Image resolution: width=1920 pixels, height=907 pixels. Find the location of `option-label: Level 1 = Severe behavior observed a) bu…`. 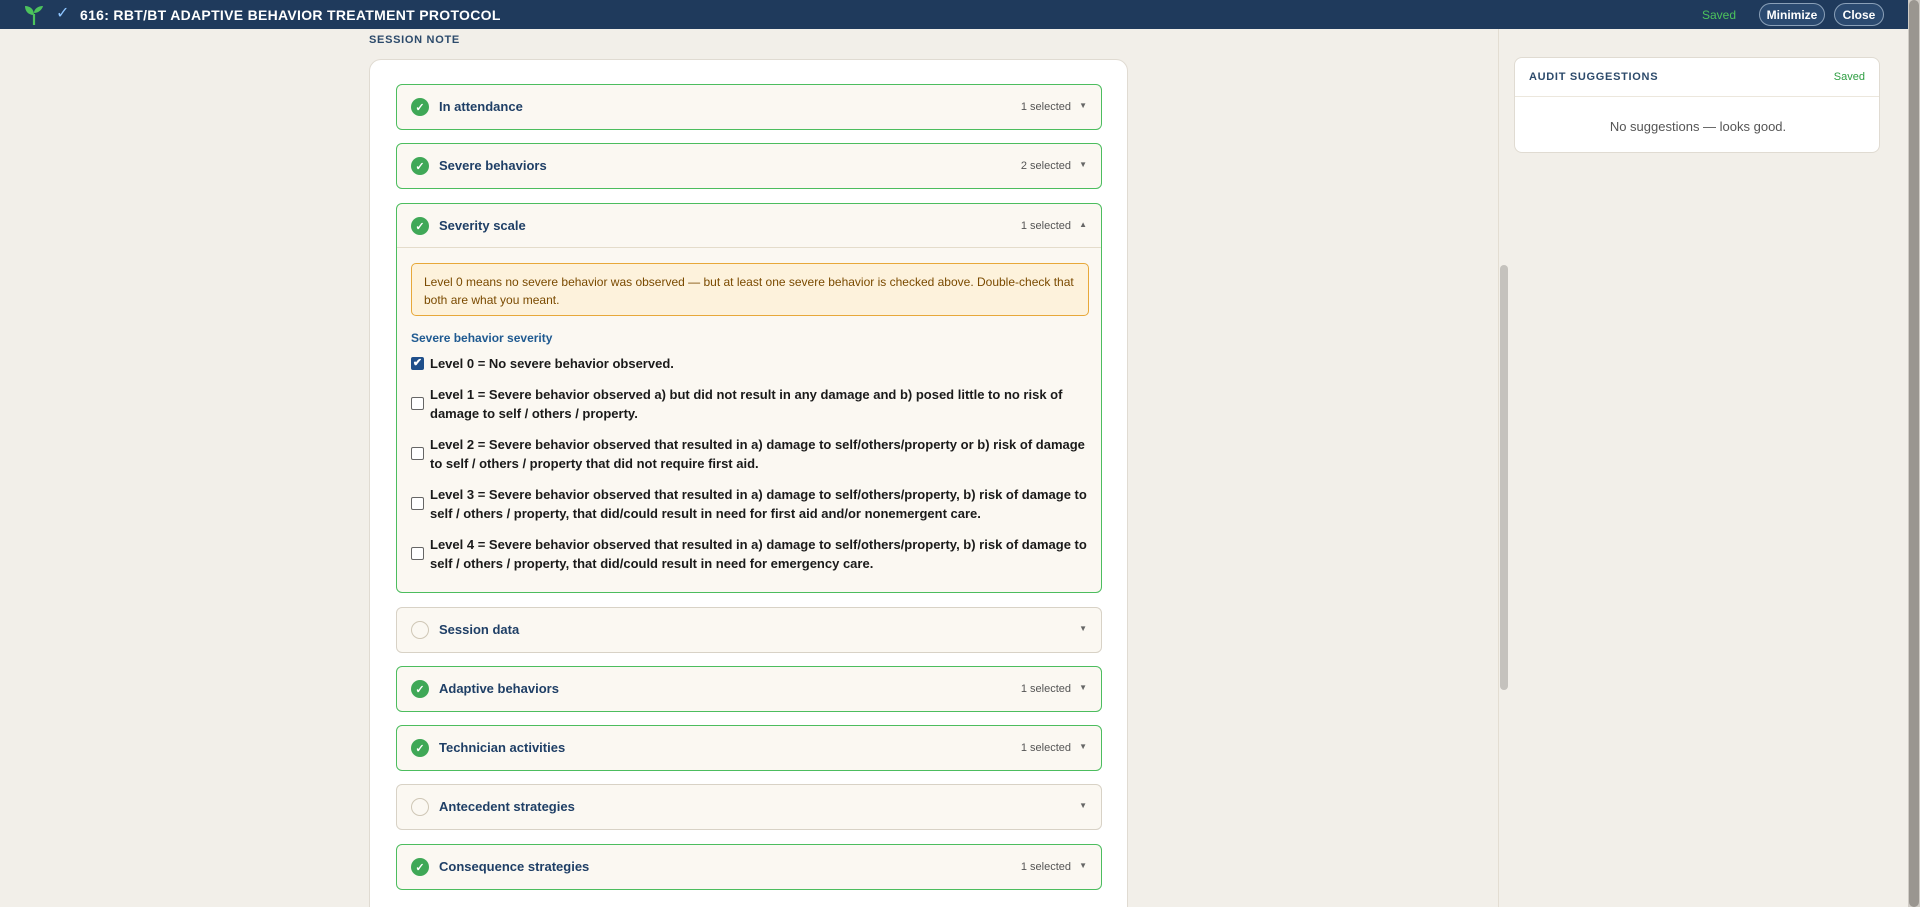

option-label: Level 1 = Severe behavior observed a) bu… is located at coordinates (746, 404).